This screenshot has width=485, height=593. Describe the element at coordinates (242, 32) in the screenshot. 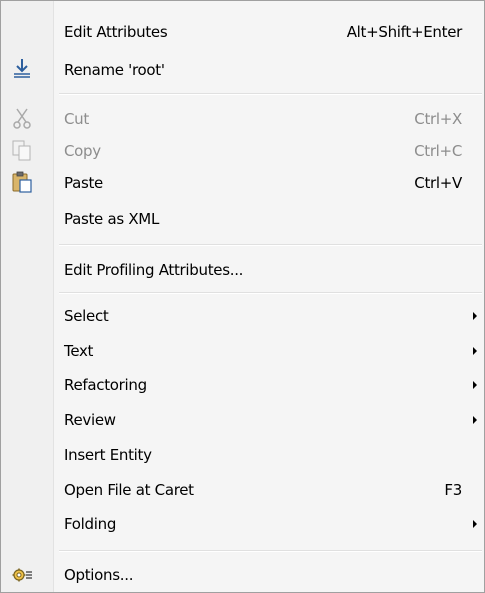

I see `menu-item-edit-attributes: Edit Attributes Alt+Shift+Enter` at that location.